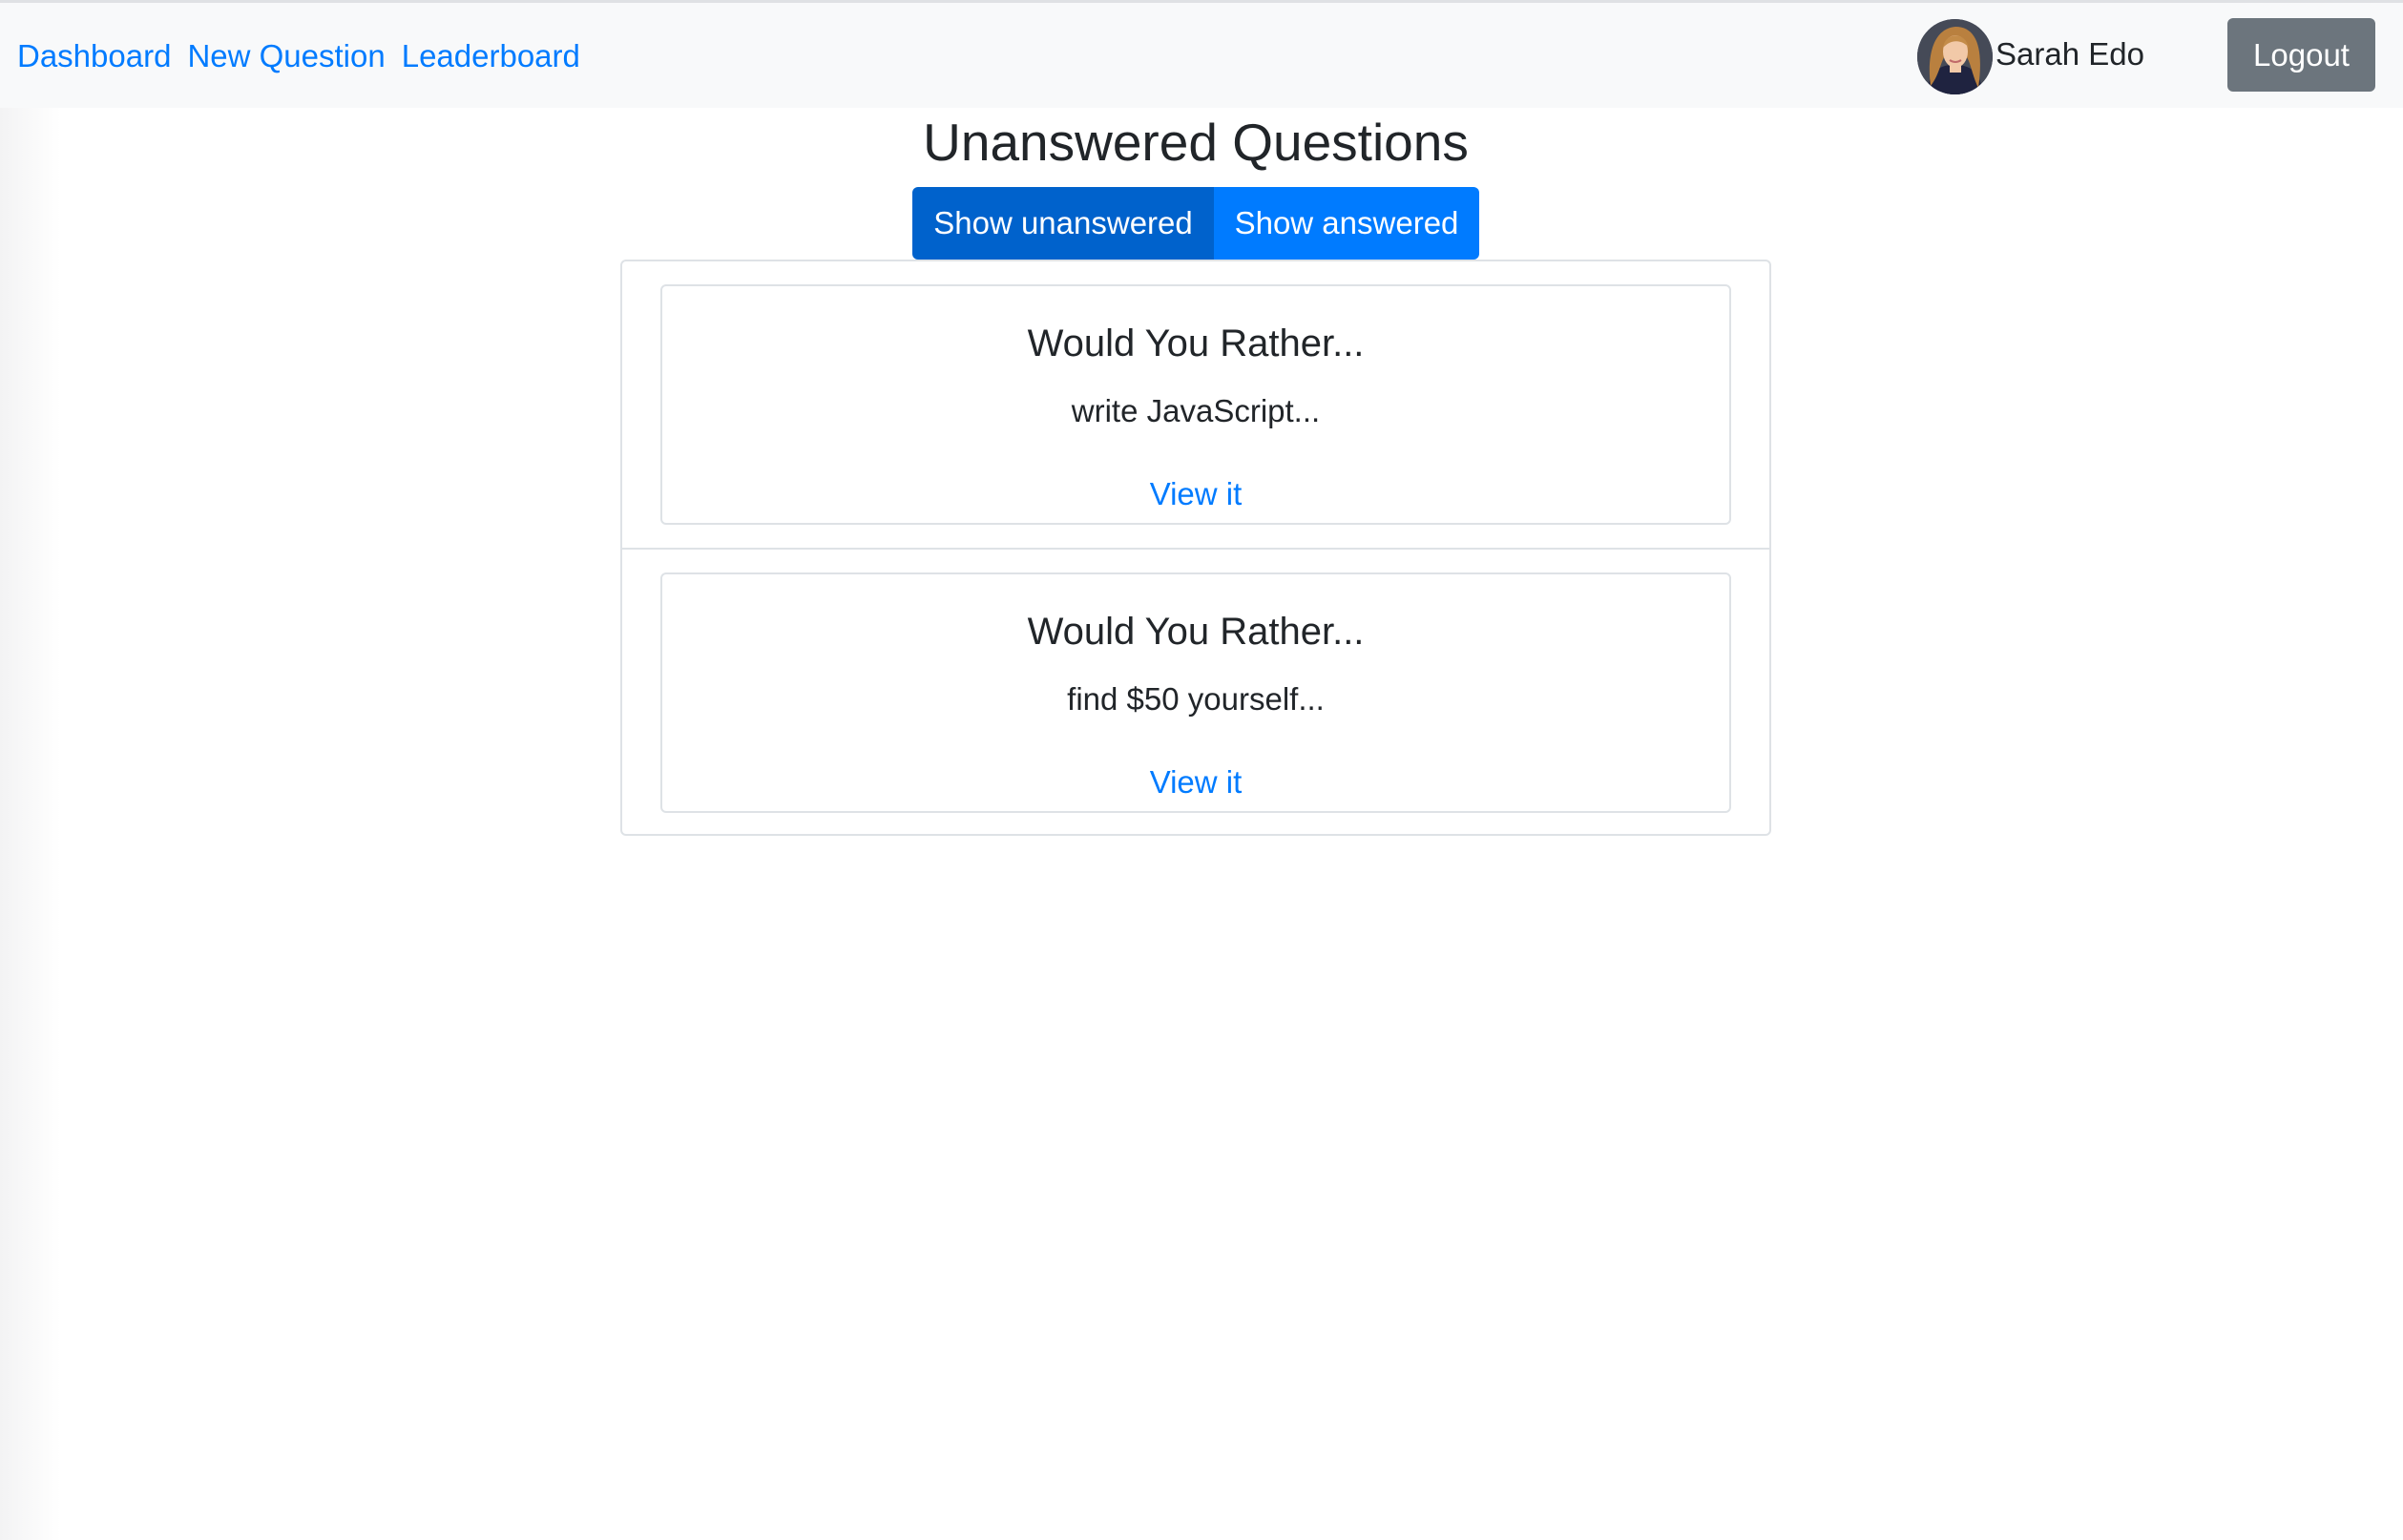 The width and height of the screenshot is (2403, 1540). I want to click on avatar, so click(1955, 57).